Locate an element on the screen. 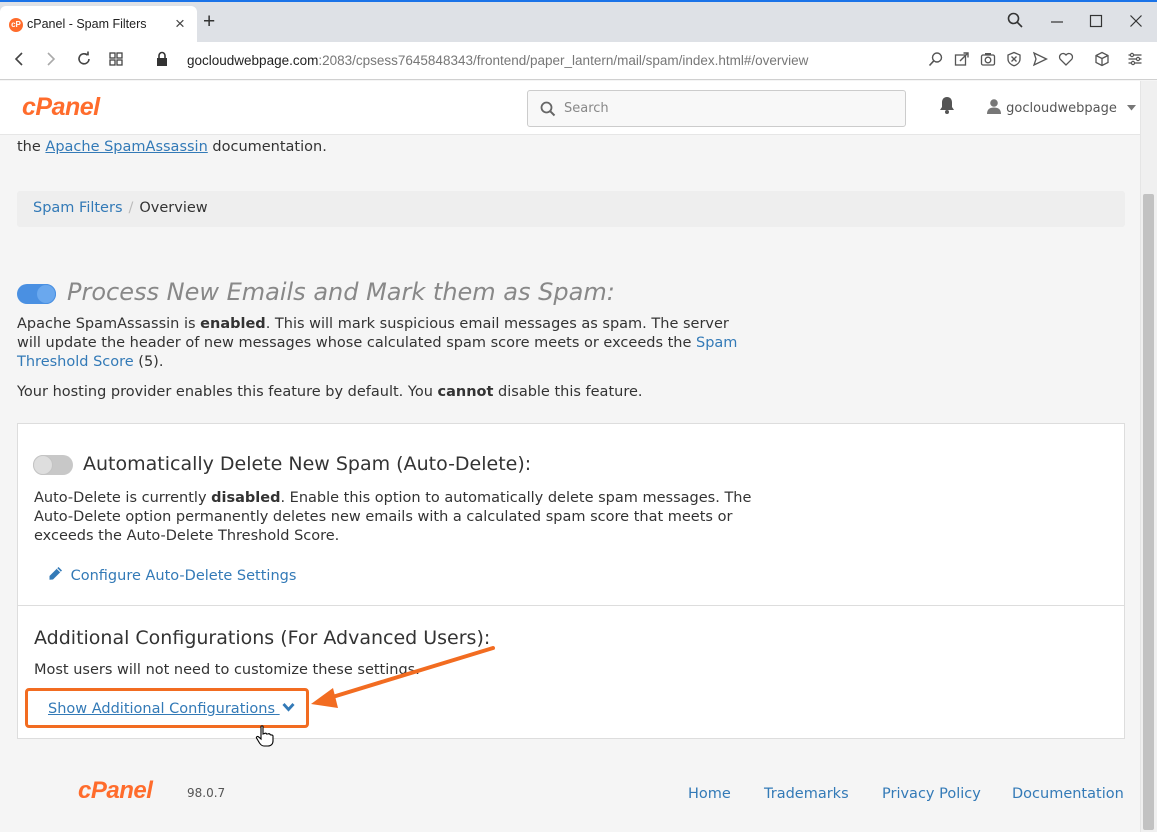 This screenshot has width=1157, height=832. footer-home-link: Home is located at coordinates (709, 794).